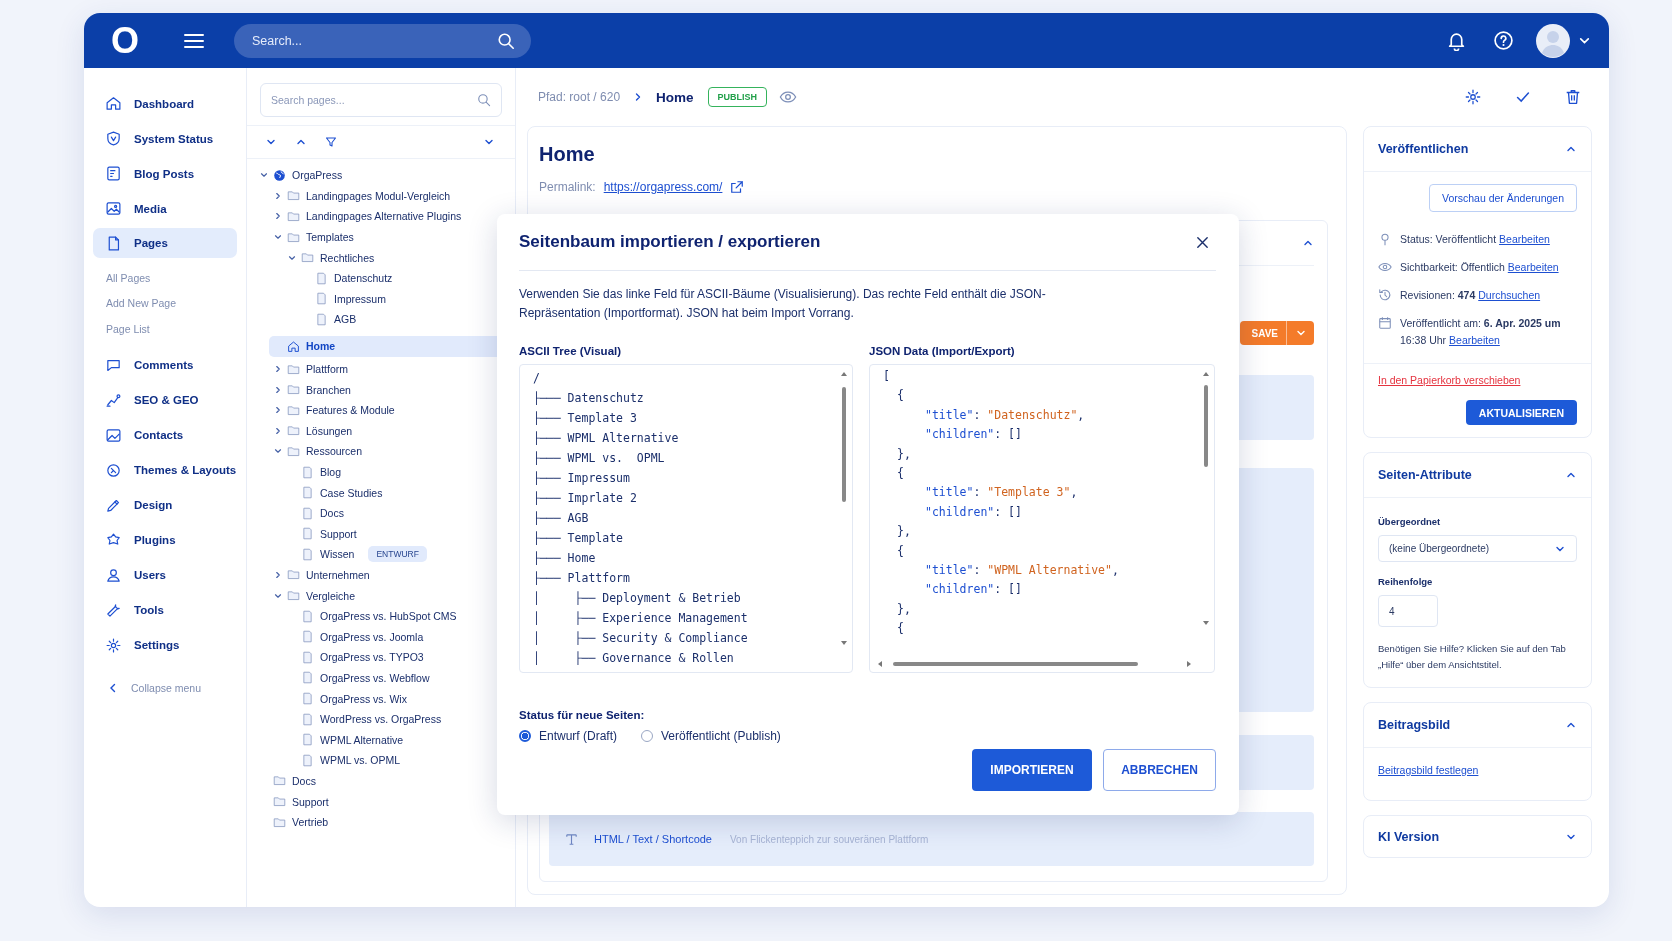 The width and height of the screenshot is (1672, 941). What do you see at coordinates (1477, 380) in the screenshot?
I see `trash-link: In den Papierkorb verschieben` at bounding box center [1477, 380].